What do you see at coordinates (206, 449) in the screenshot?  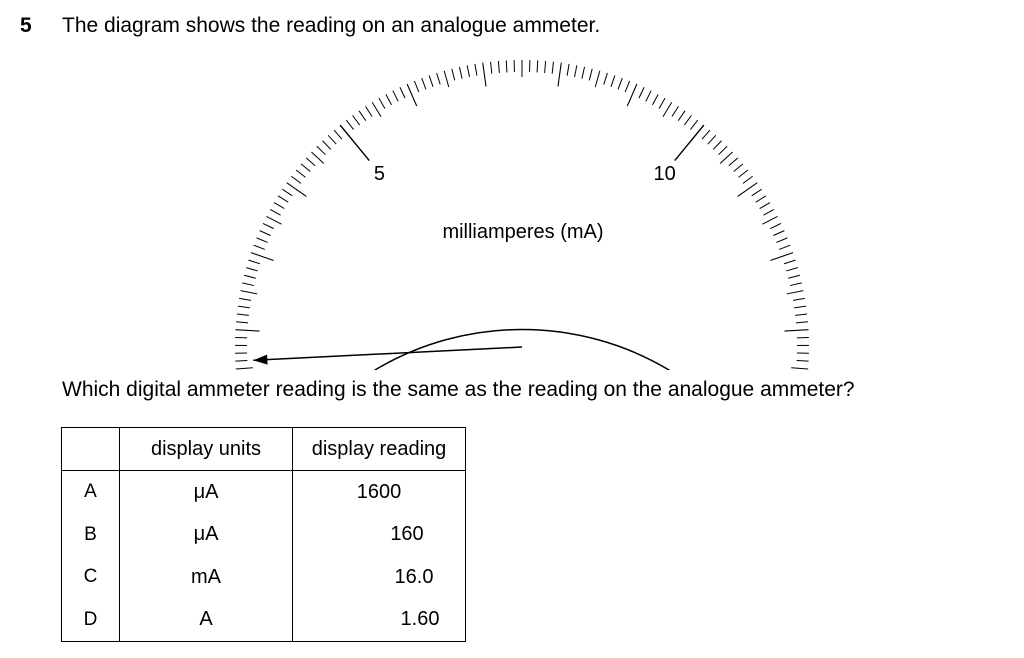 I see `header-display-units: display units` at bounding box center [206, 449].